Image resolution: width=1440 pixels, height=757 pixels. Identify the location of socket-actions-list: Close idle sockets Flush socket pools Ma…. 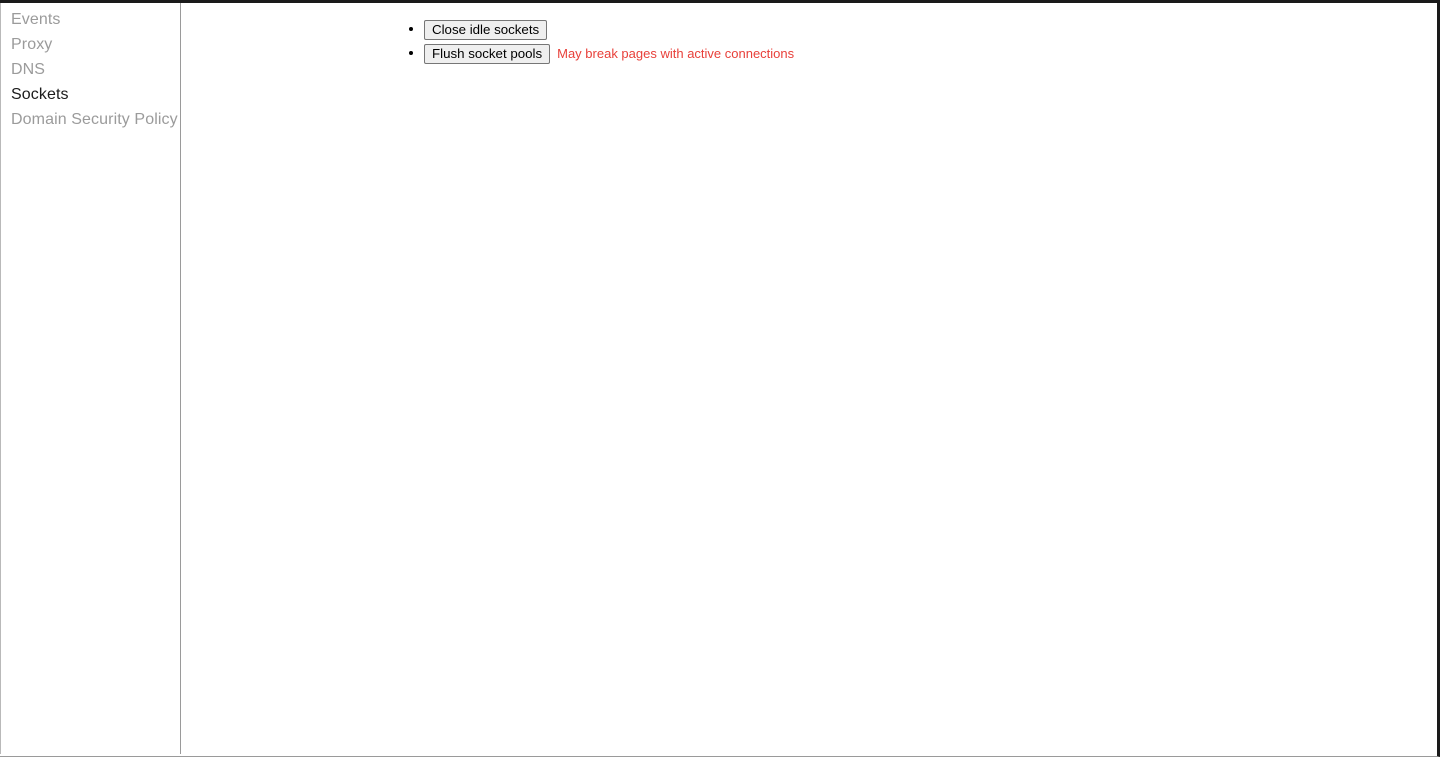
(609, 41).